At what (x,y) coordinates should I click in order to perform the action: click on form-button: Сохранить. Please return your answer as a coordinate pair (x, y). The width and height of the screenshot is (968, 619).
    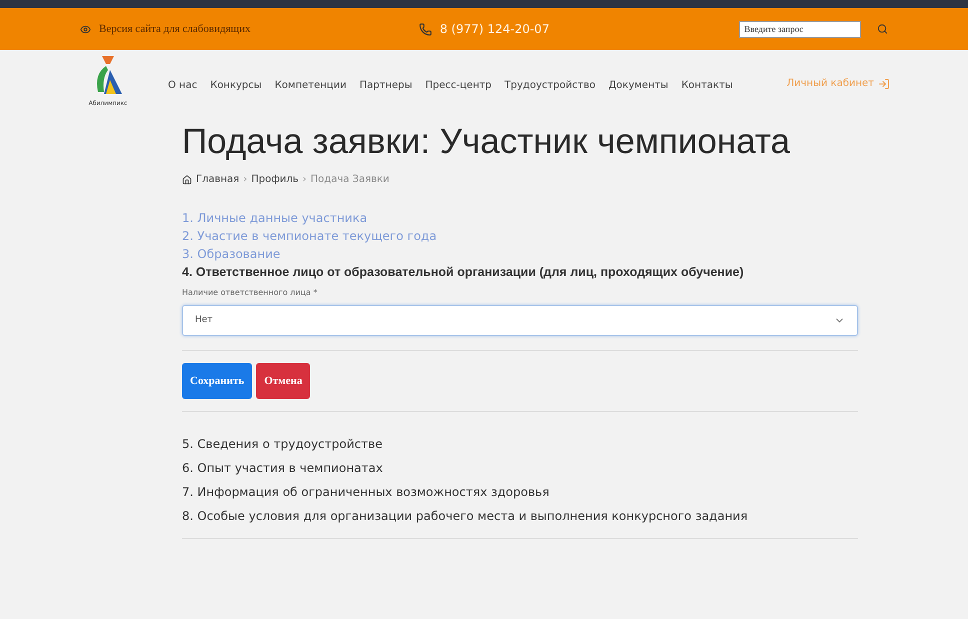
    Looking at the image, I should click on (217, 381).